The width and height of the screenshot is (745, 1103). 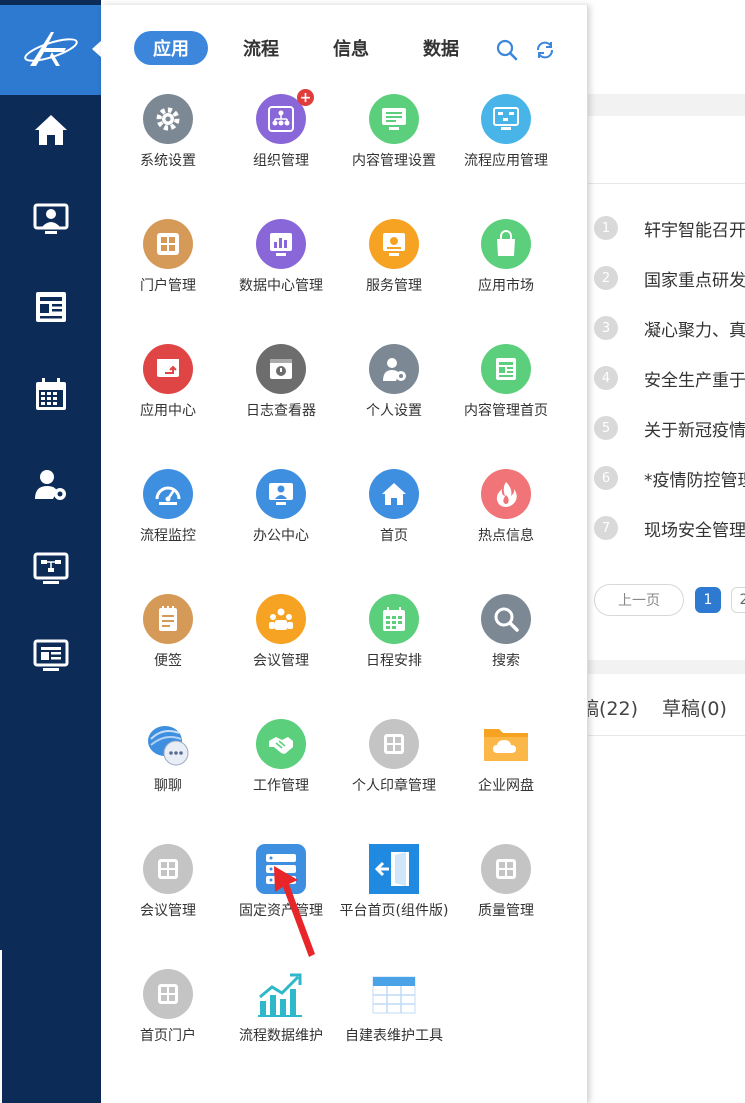 I want to click on search-button, so click(x=507, y=50).